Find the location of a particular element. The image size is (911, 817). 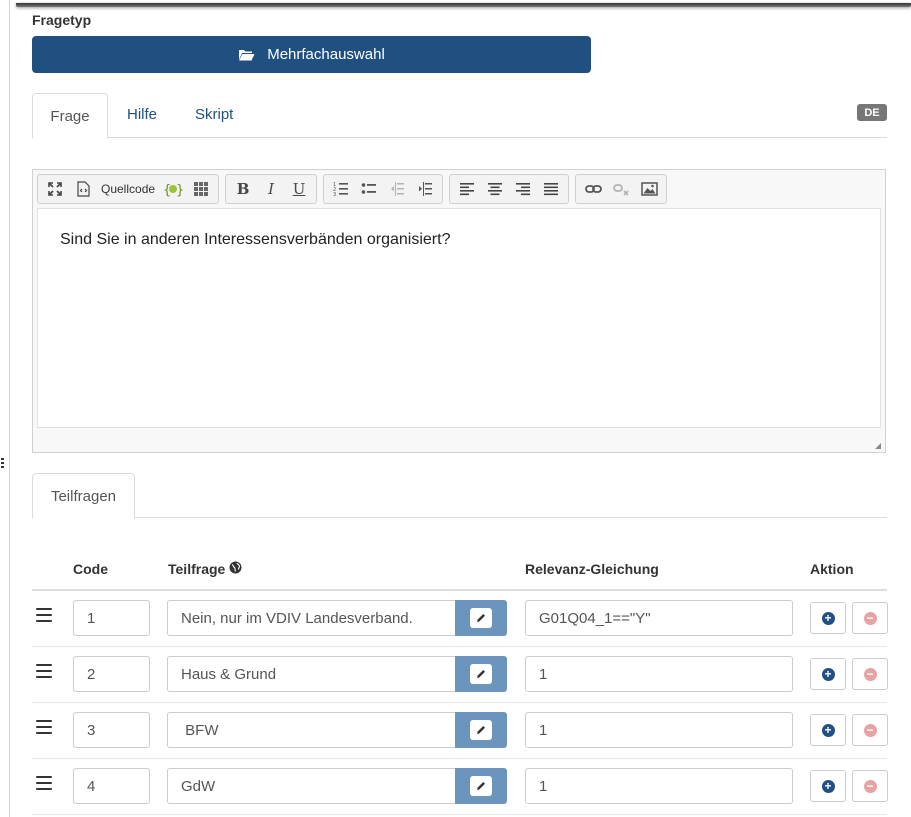

column-header-code: Code is located at coordinates (90, 569).